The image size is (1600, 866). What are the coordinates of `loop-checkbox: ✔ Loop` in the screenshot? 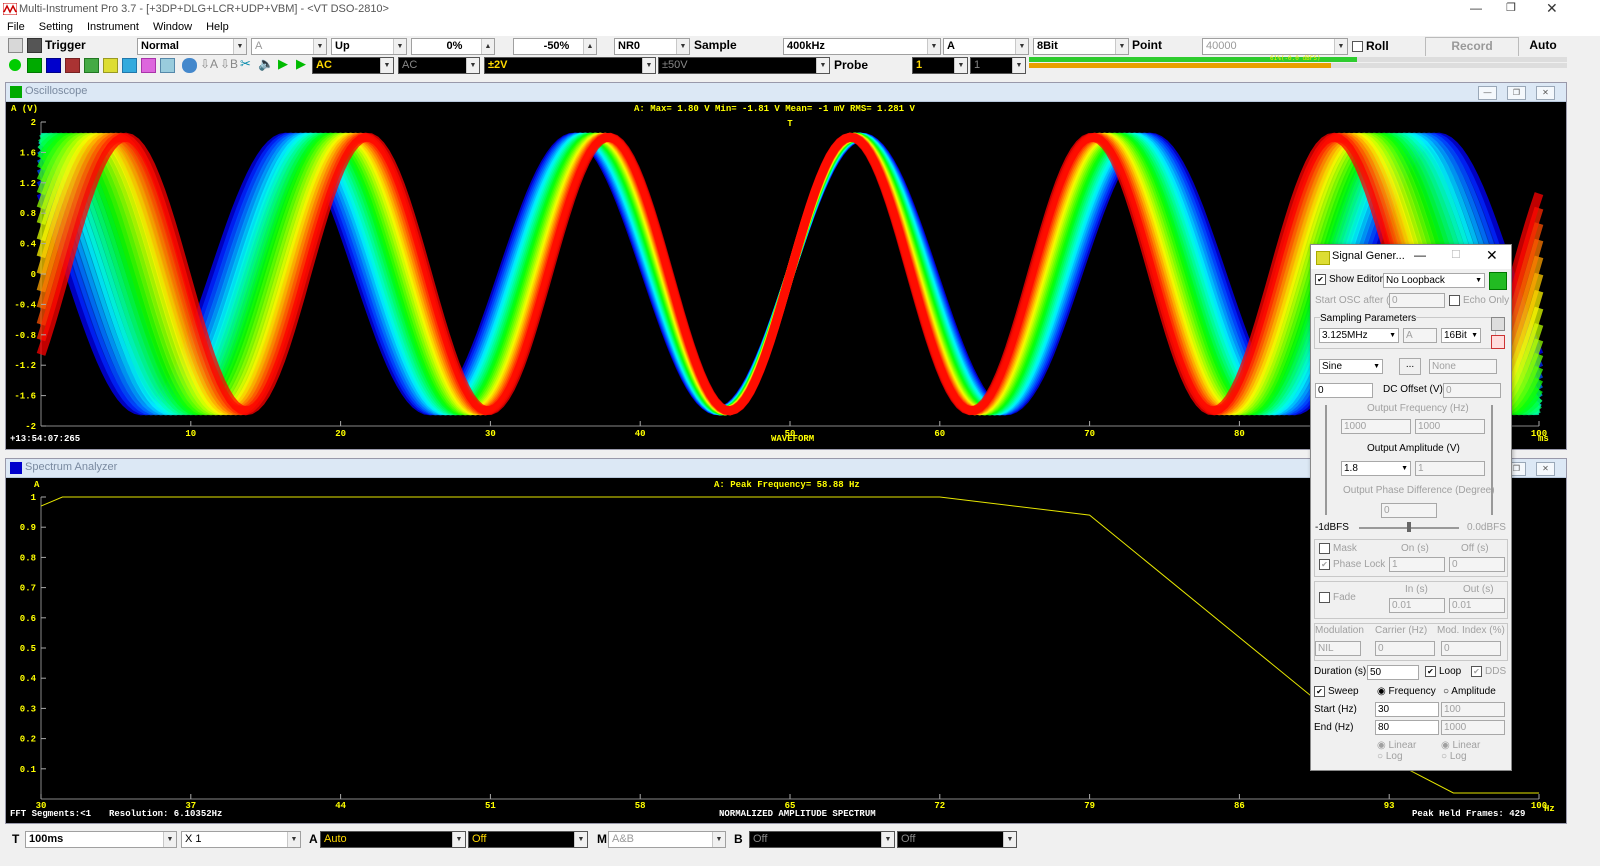 It's located at (1443, 672).